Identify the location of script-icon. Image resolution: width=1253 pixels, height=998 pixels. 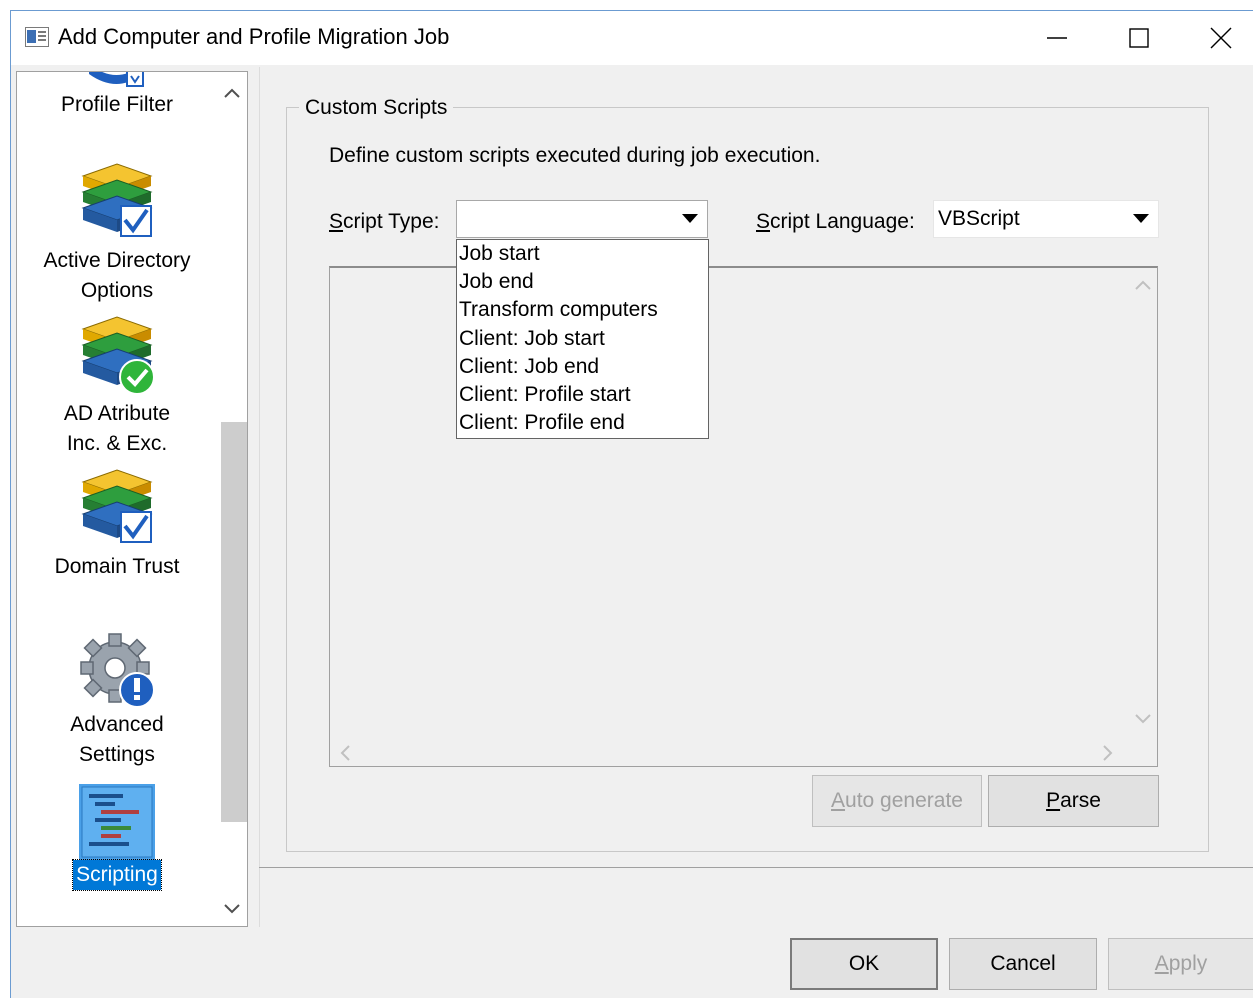
(117, 822).